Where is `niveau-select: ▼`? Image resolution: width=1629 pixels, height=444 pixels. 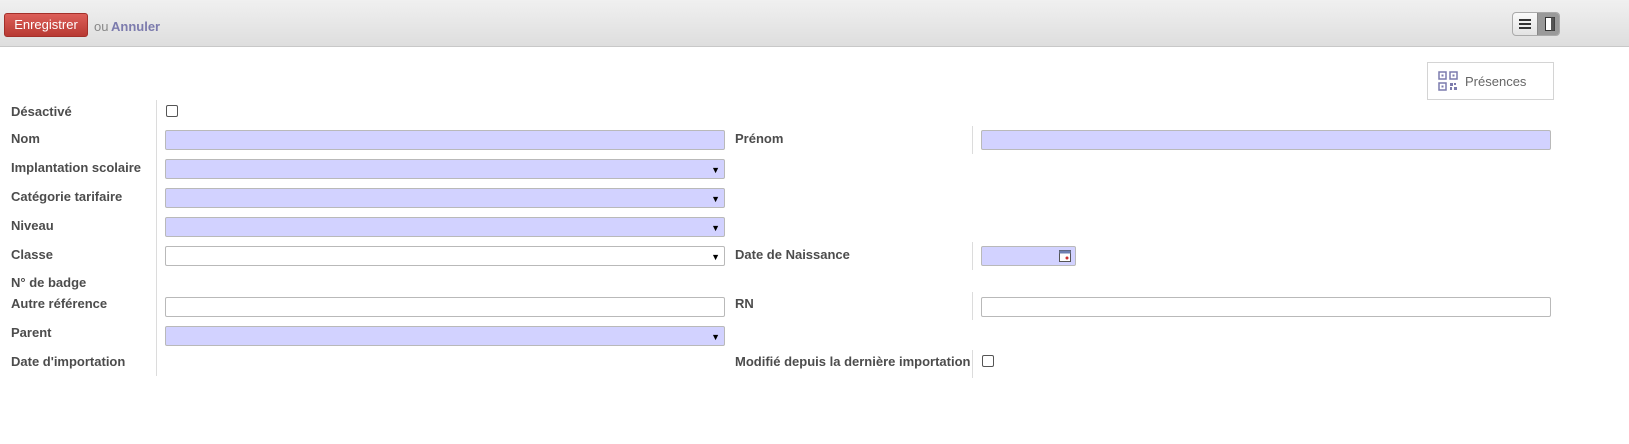 niveau-select: ▼ is located at coordinates (445, 227).